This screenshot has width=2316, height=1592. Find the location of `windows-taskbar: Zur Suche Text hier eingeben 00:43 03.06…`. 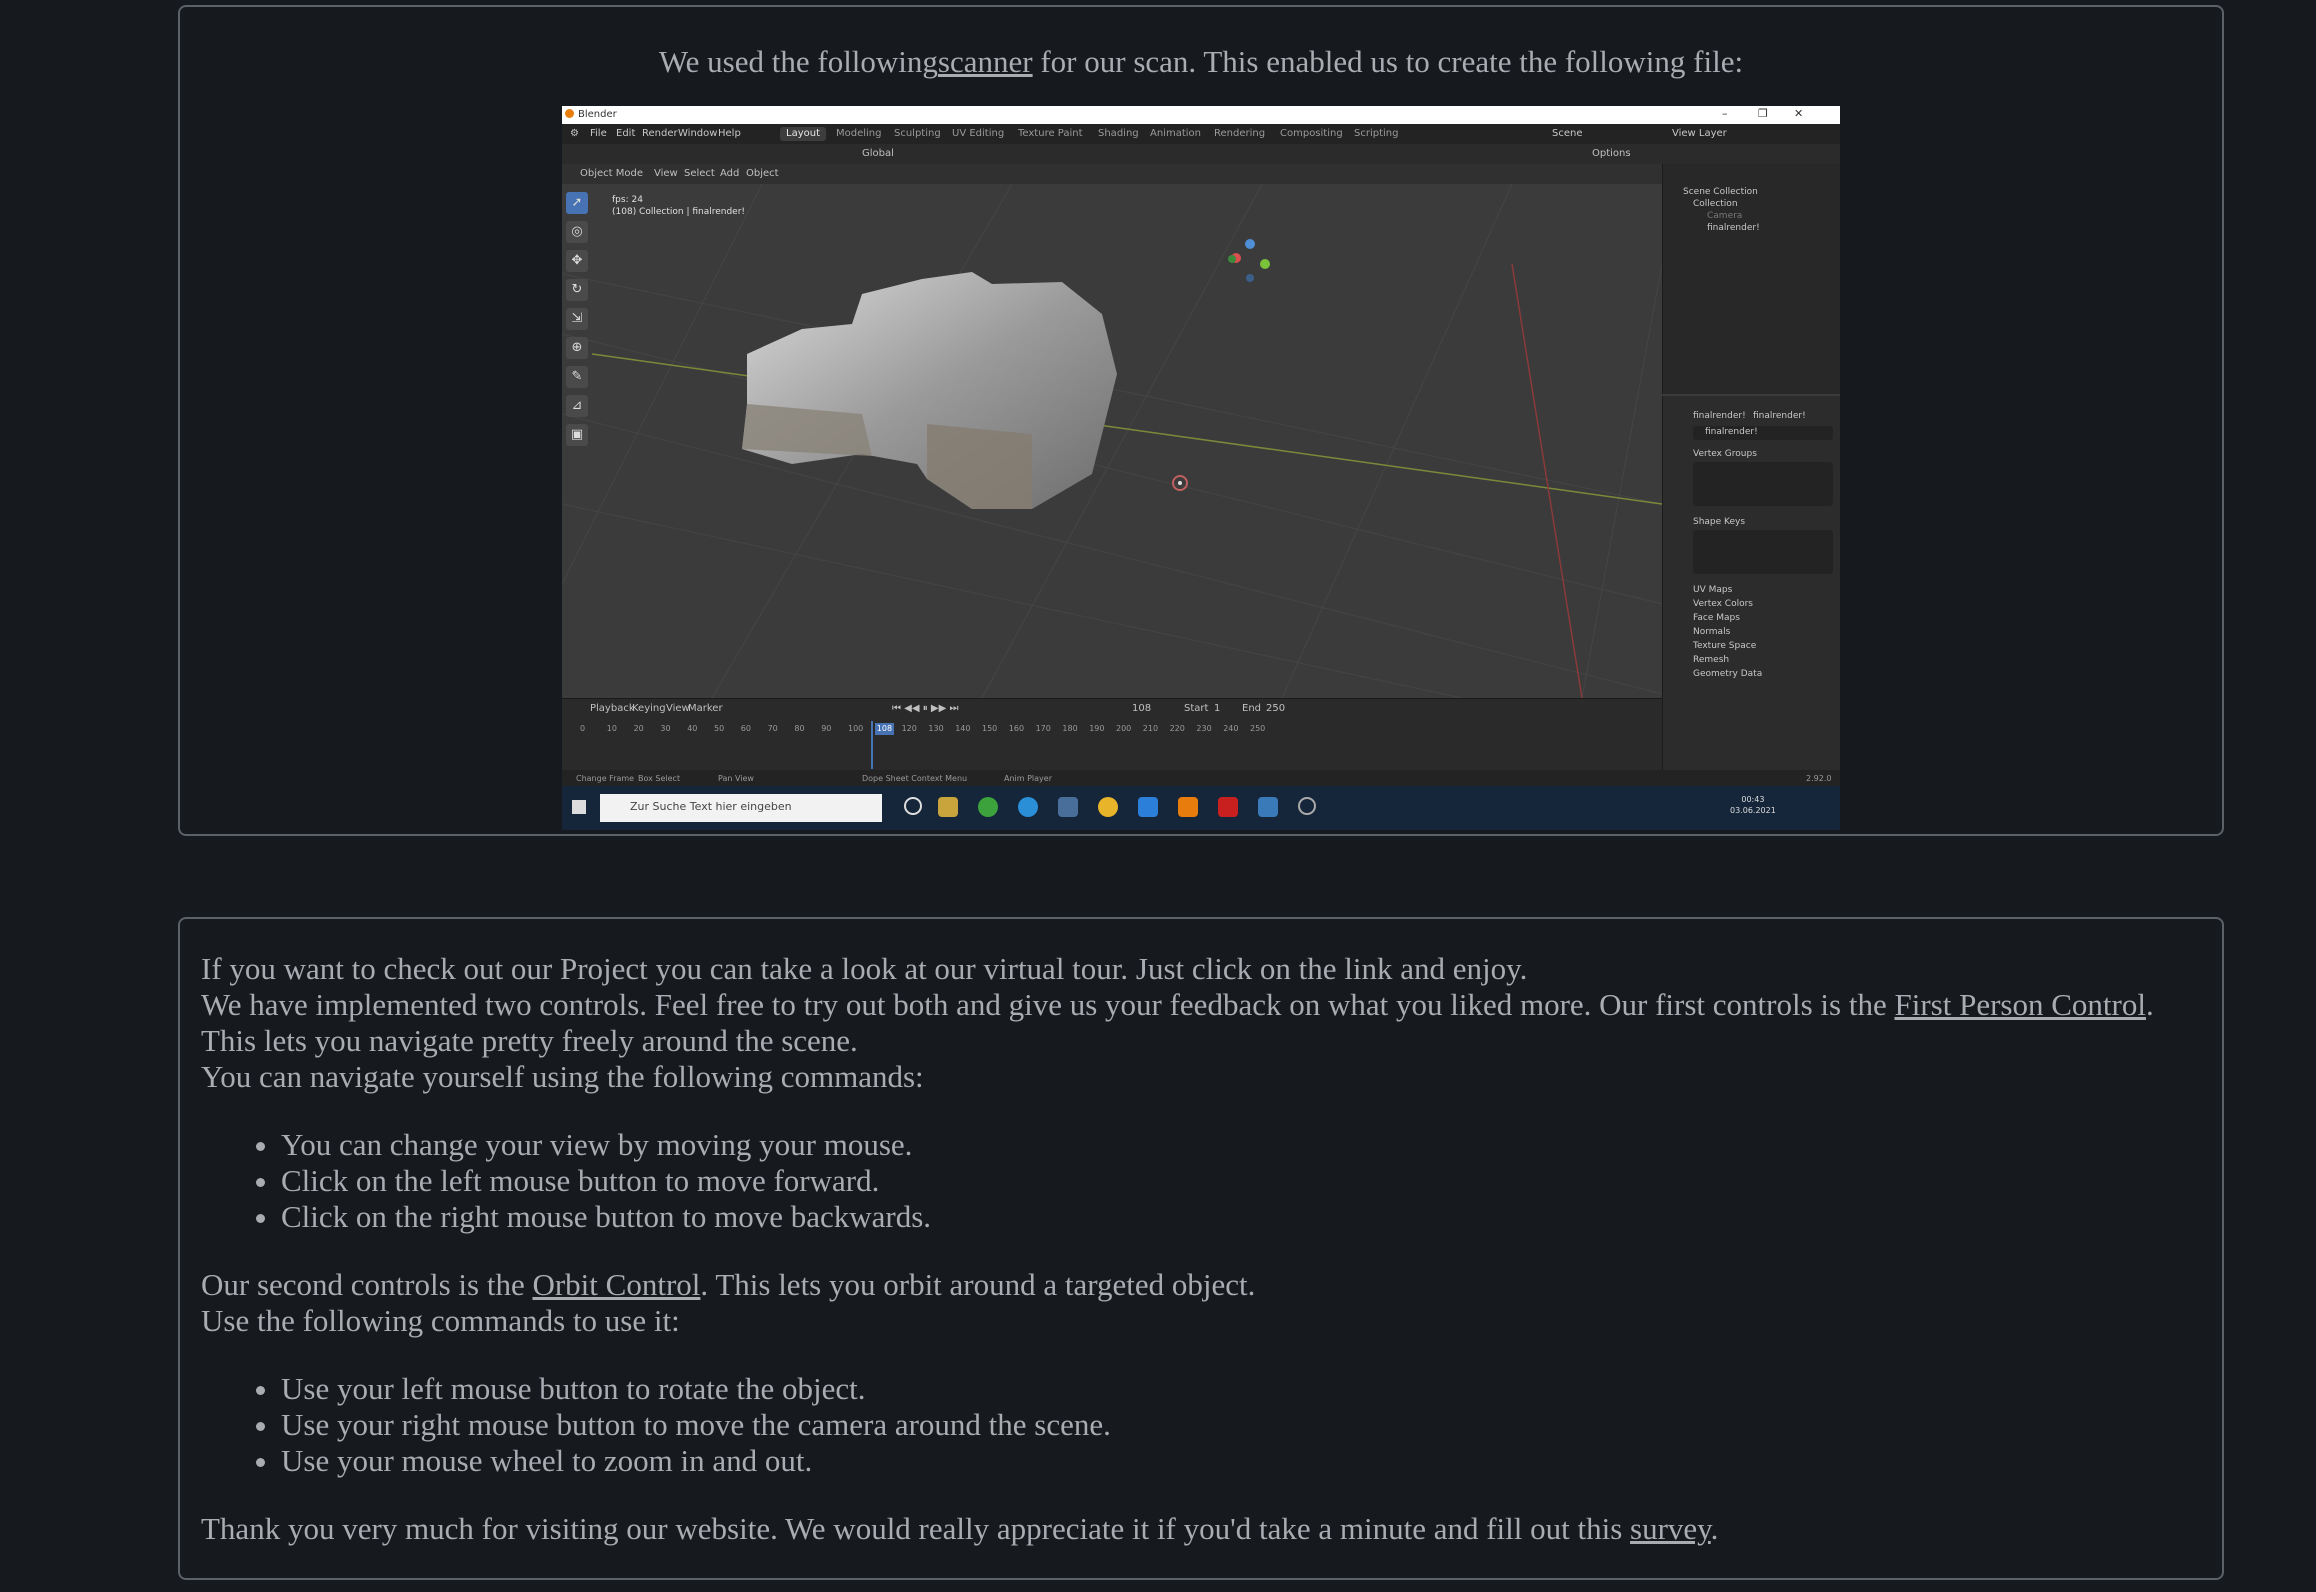

windows-taskbar: Zur Suche Text hier eingeben 00:43 03.06… is located at coordinates (1201, 808).